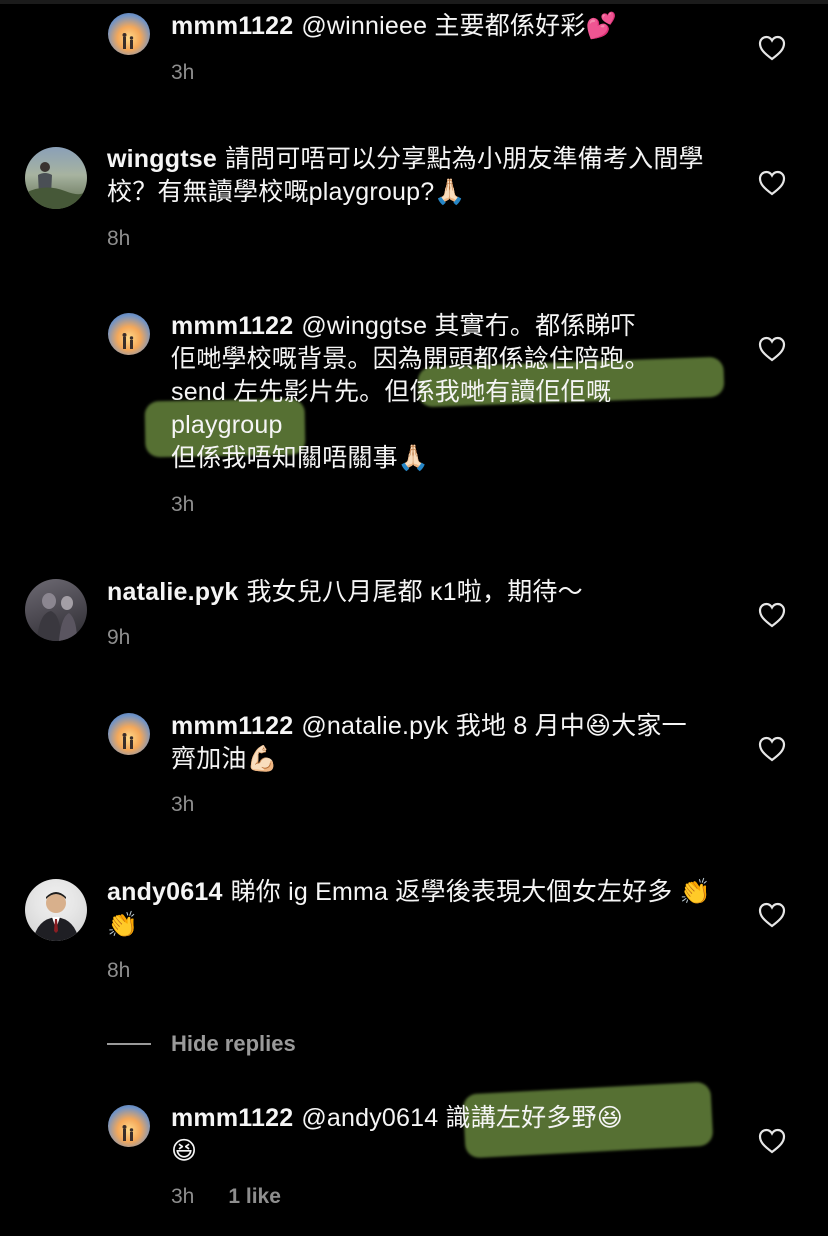 The image size is (828, 1236). I want to click on comment-text: natalie.pyk 我女兒八月尾都 κ1啦，期待～, so click(412, 592).